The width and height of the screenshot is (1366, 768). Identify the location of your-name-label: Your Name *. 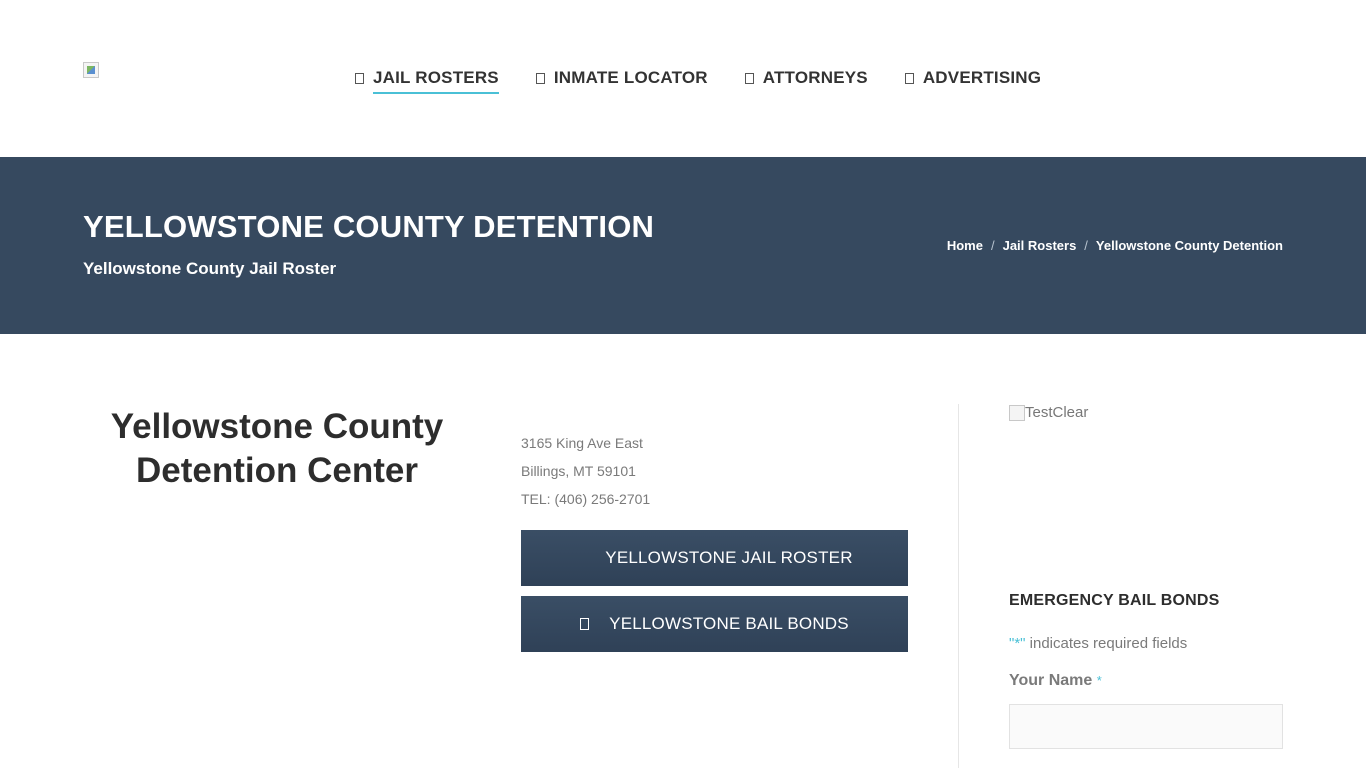
(1055, 681).